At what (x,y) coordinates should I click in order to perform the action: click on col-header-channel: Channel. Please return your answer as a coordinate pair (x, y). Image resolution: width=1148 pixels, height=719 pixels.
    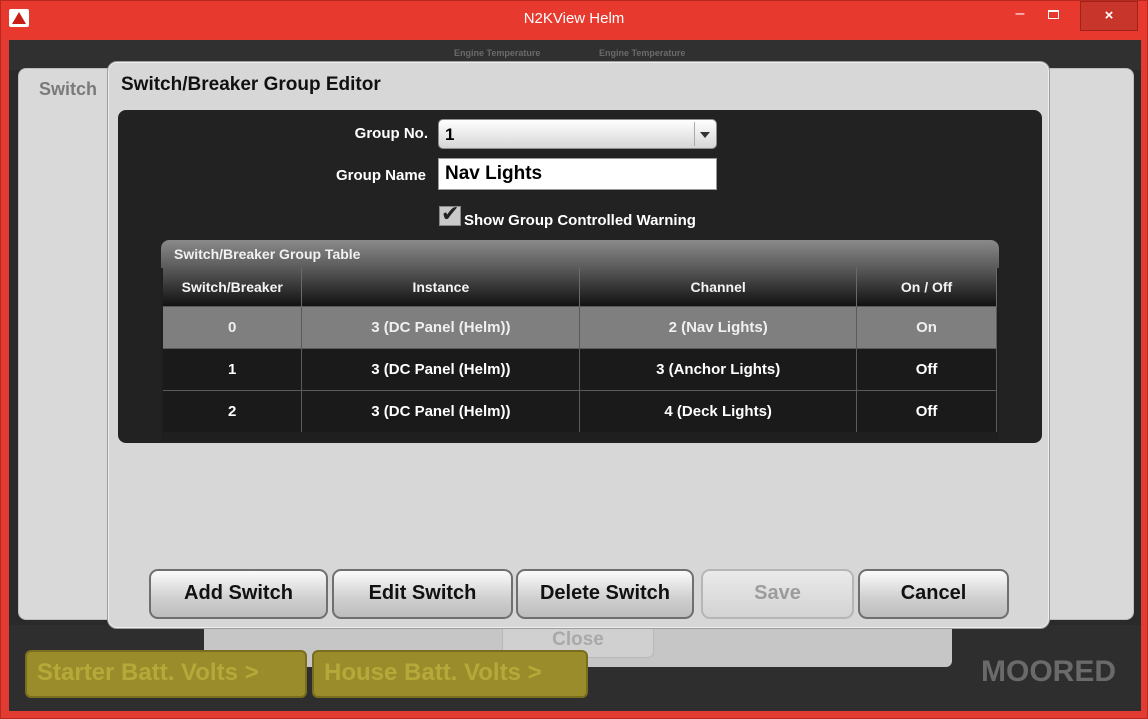
    Looking at the image, I should click on (718, 287).